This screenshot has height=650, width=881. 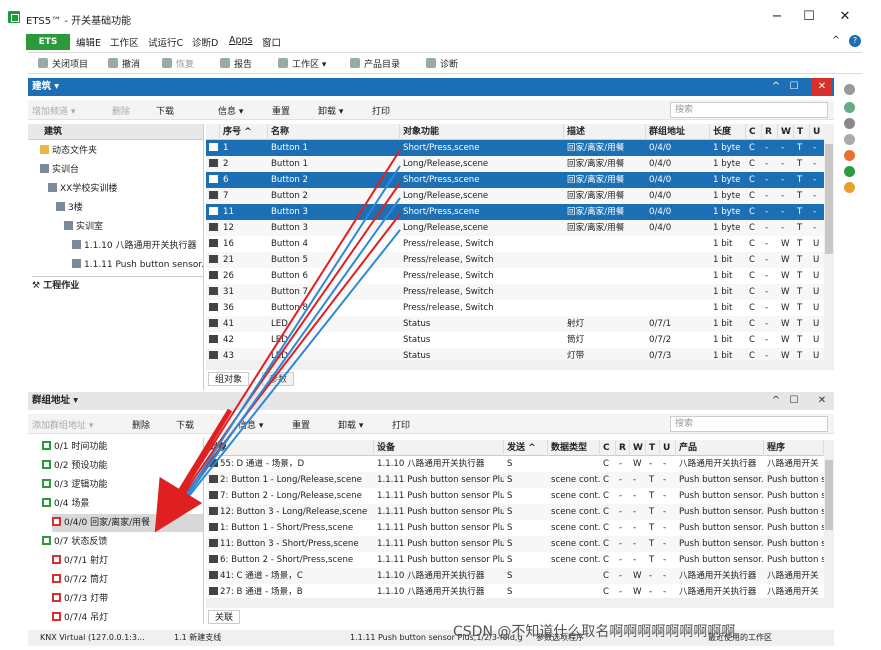 I want to click on work-item: ⚒ 工程作业, so click(x=117, y=285).